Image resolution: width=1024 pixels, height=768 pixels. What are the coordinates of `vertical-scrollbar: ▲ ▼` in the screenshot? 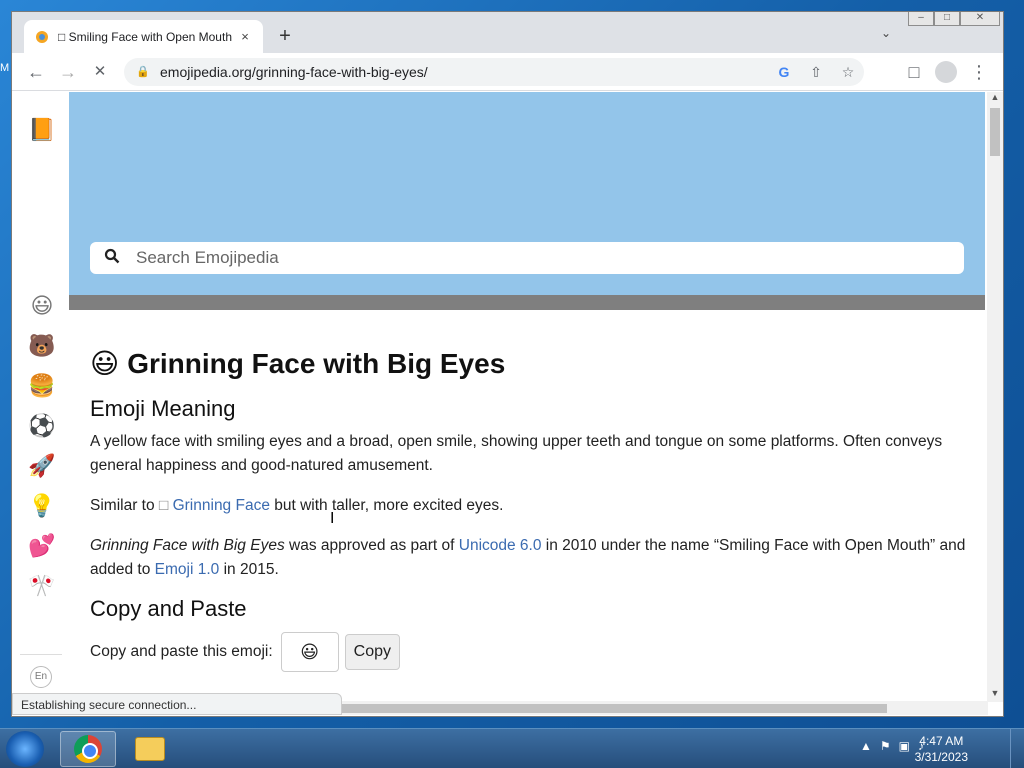 It's located at (995, 397).